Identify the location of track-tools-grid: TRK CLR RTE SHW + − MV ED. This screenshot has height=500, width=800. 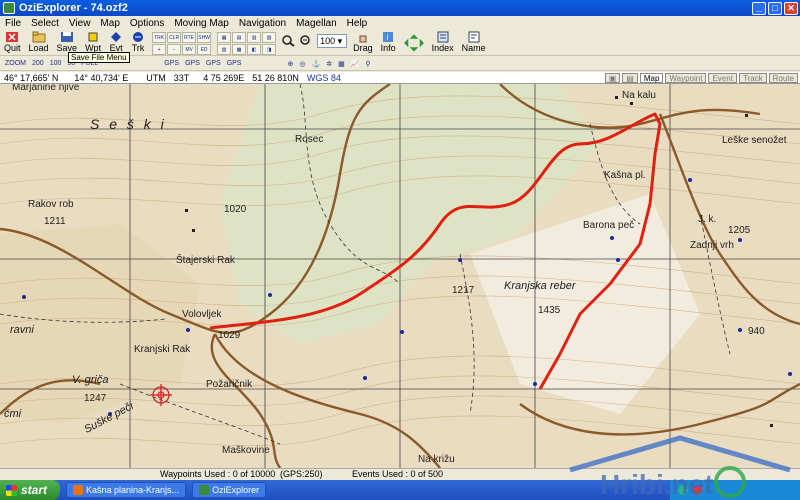
(181, 43).